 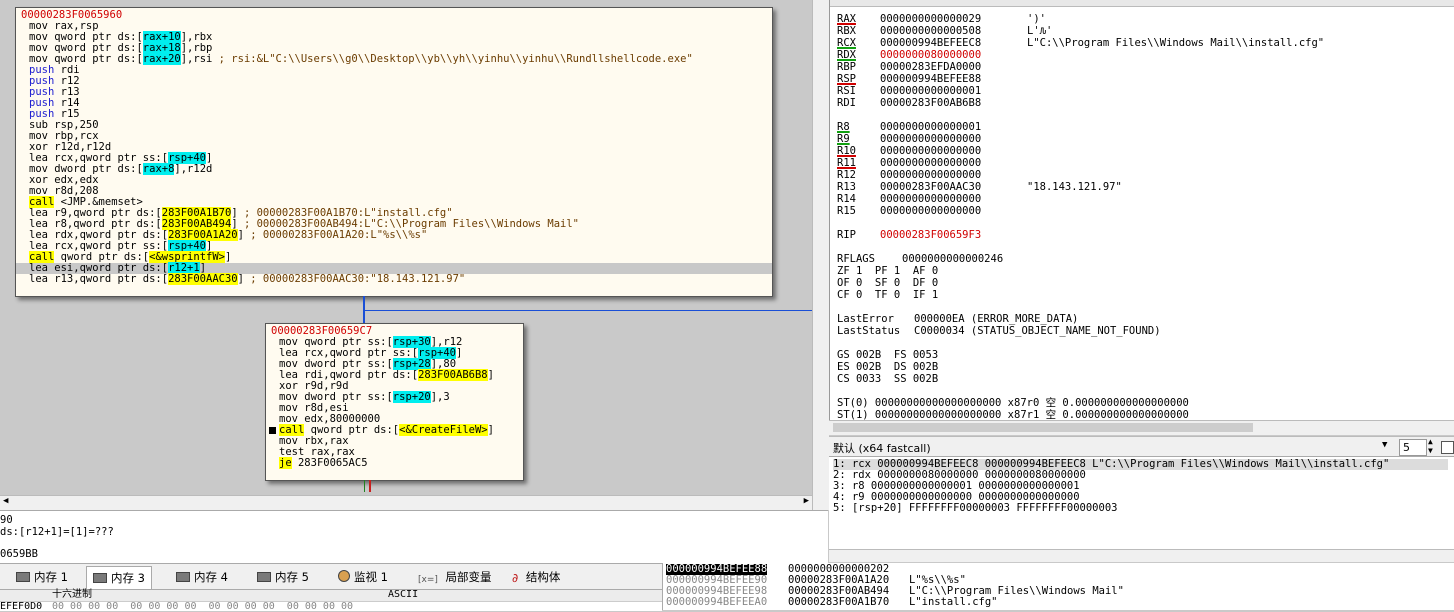 I want to click on register-value: 00000283F00659F3, so click(x=930, y=235).